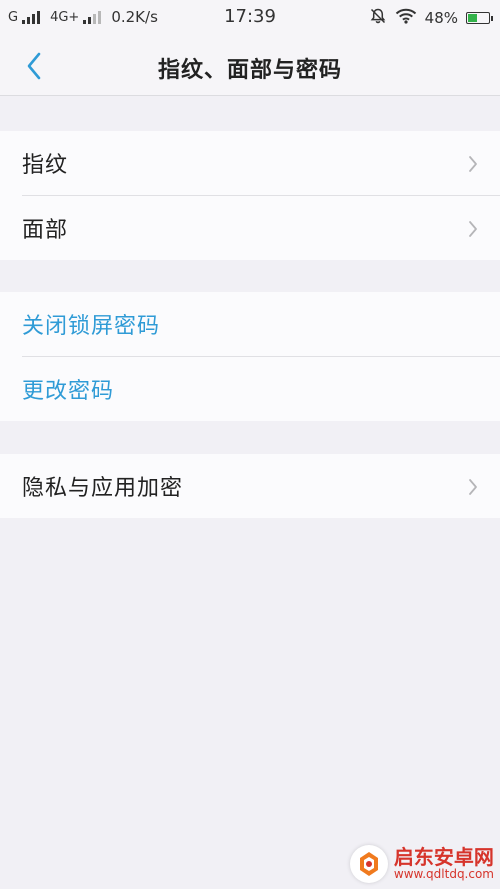  I want to click on battery-icon, so click(479, 18).